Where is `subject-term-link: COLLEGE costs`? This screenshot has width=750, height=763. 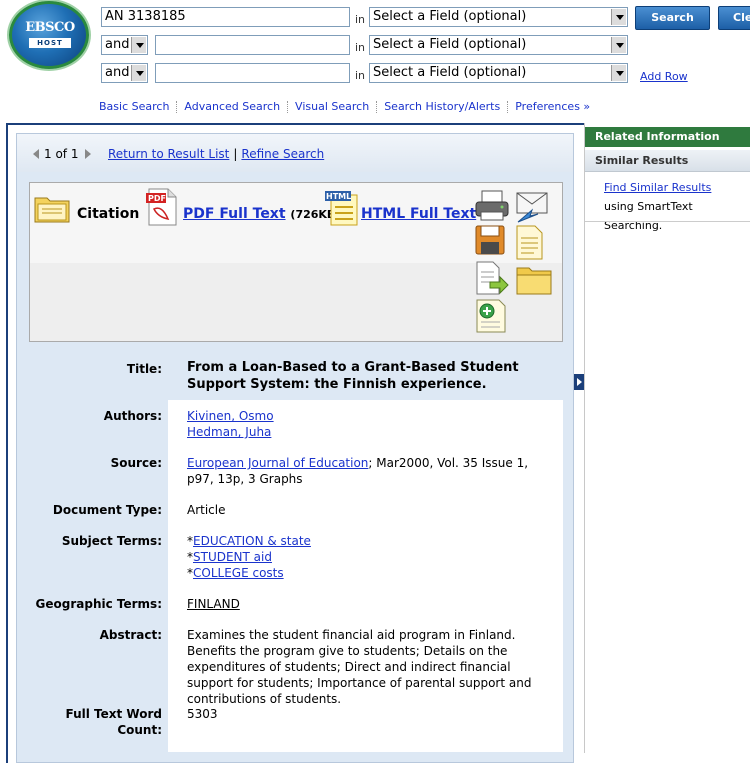 subject-term-link: COLLEGE costs is located at coordinates (238, 573).